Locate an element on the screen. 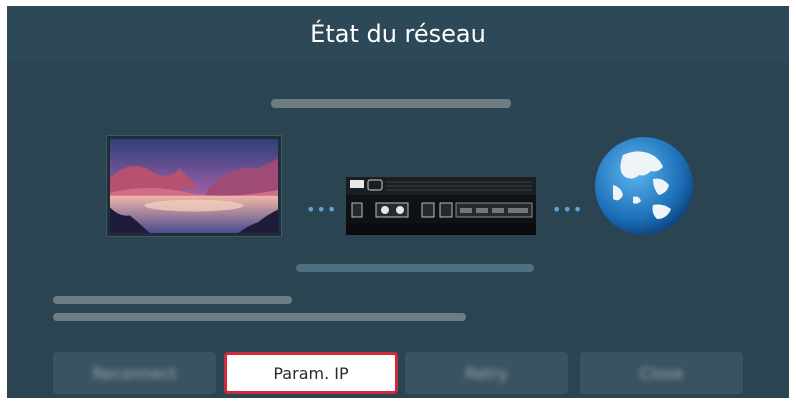  connection-status-bar is located at coordinates (415, 268).